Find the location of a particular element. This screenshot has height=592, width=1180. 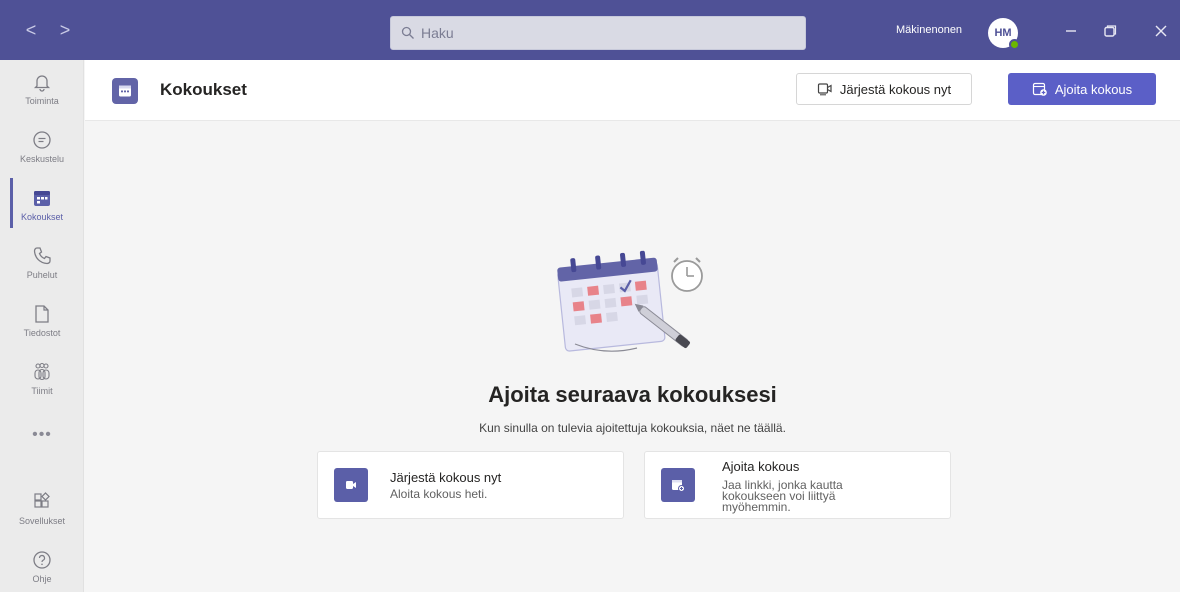

rail-item-chat: Keskustelu is located at coordinates (42, 146).